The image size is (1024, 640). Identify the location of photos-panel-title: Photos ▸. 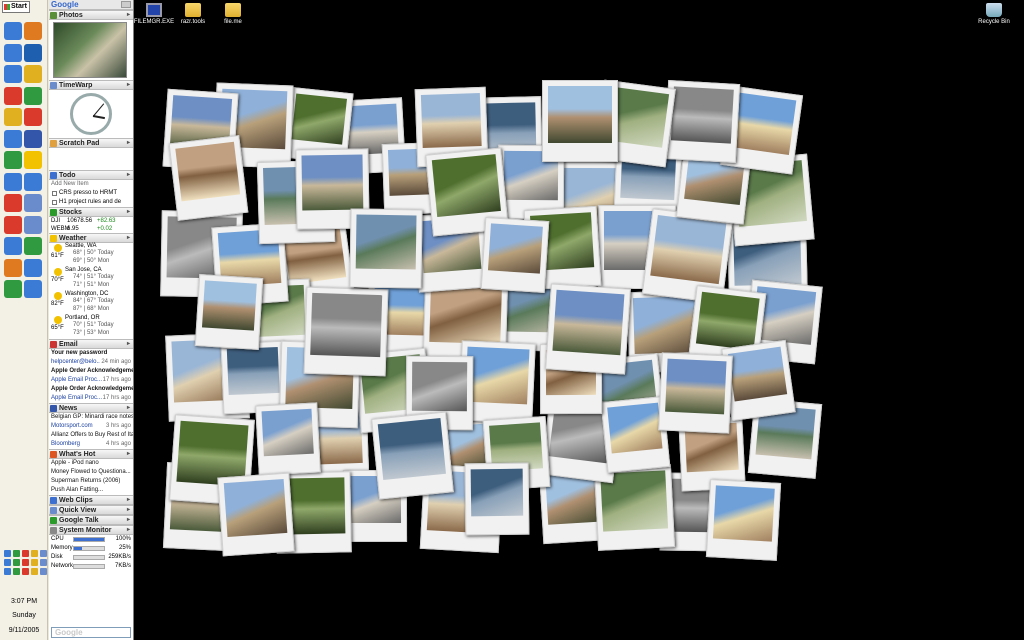
(91, 15).